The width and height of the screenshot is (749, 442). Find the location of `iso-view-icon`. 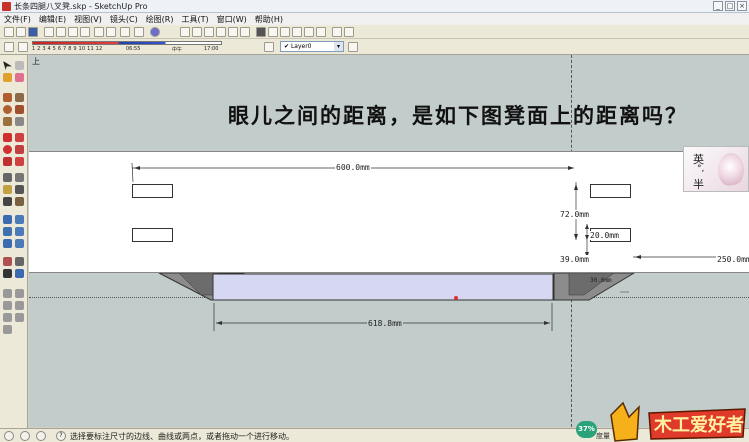

iso-view-icon is located at coordinates (185, 32).